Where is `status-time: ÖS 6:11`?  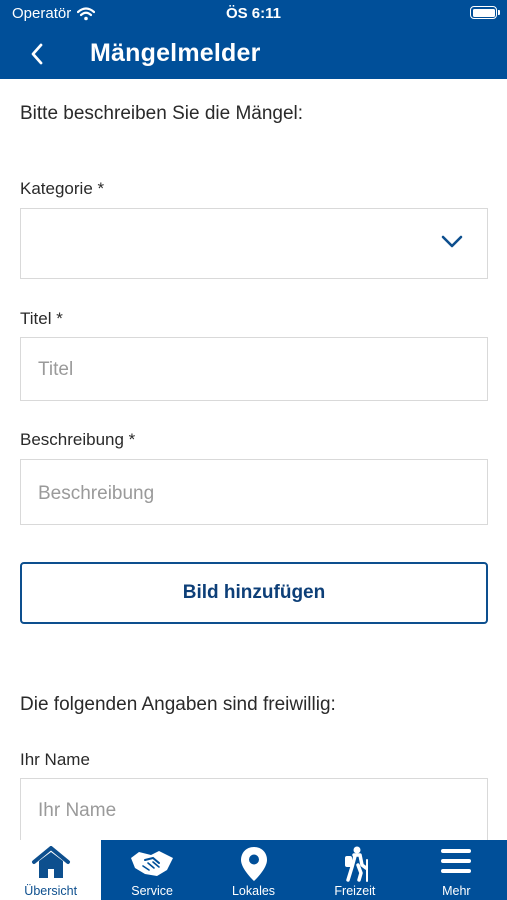 status-time: ÖS 6:11 is located at coordinates (253, 13).